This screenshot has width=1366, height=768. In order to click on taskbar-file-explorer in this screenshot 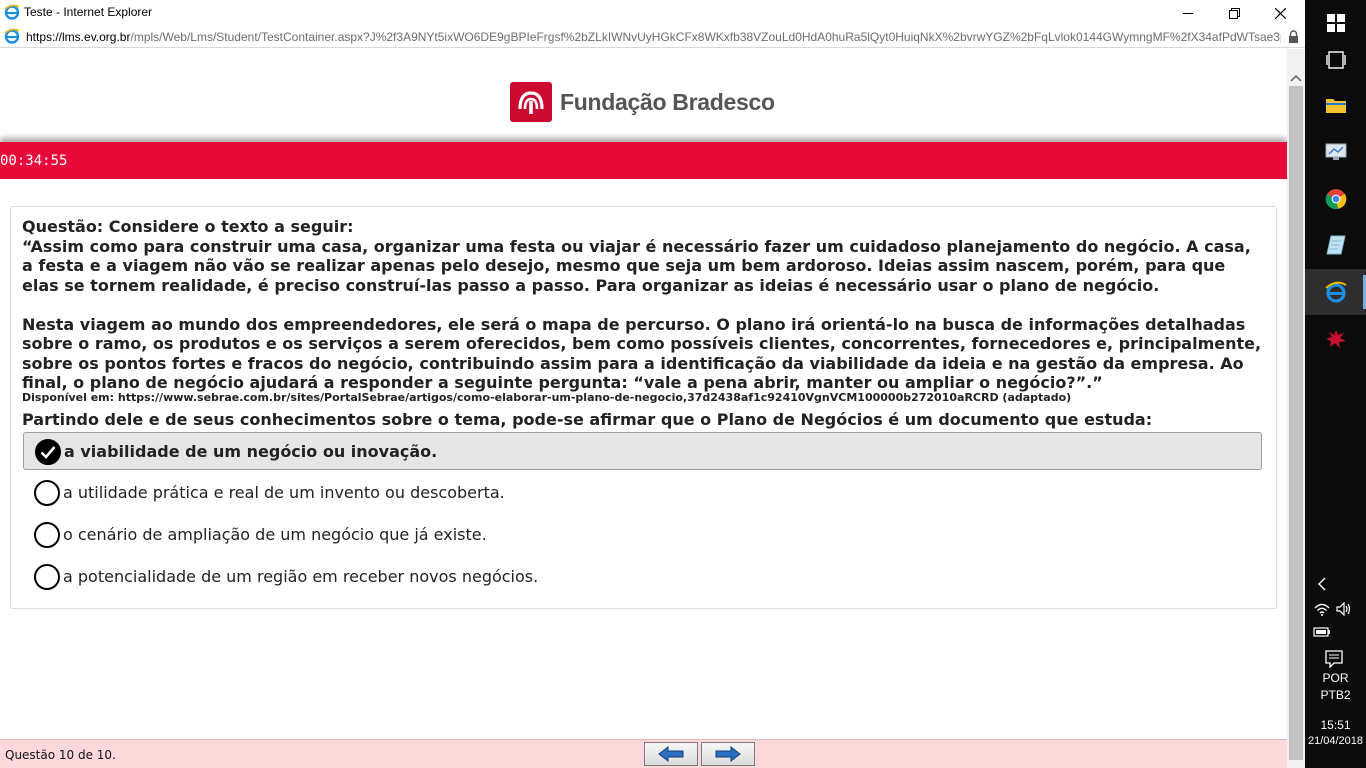, I will do `click(1335, 105)`.